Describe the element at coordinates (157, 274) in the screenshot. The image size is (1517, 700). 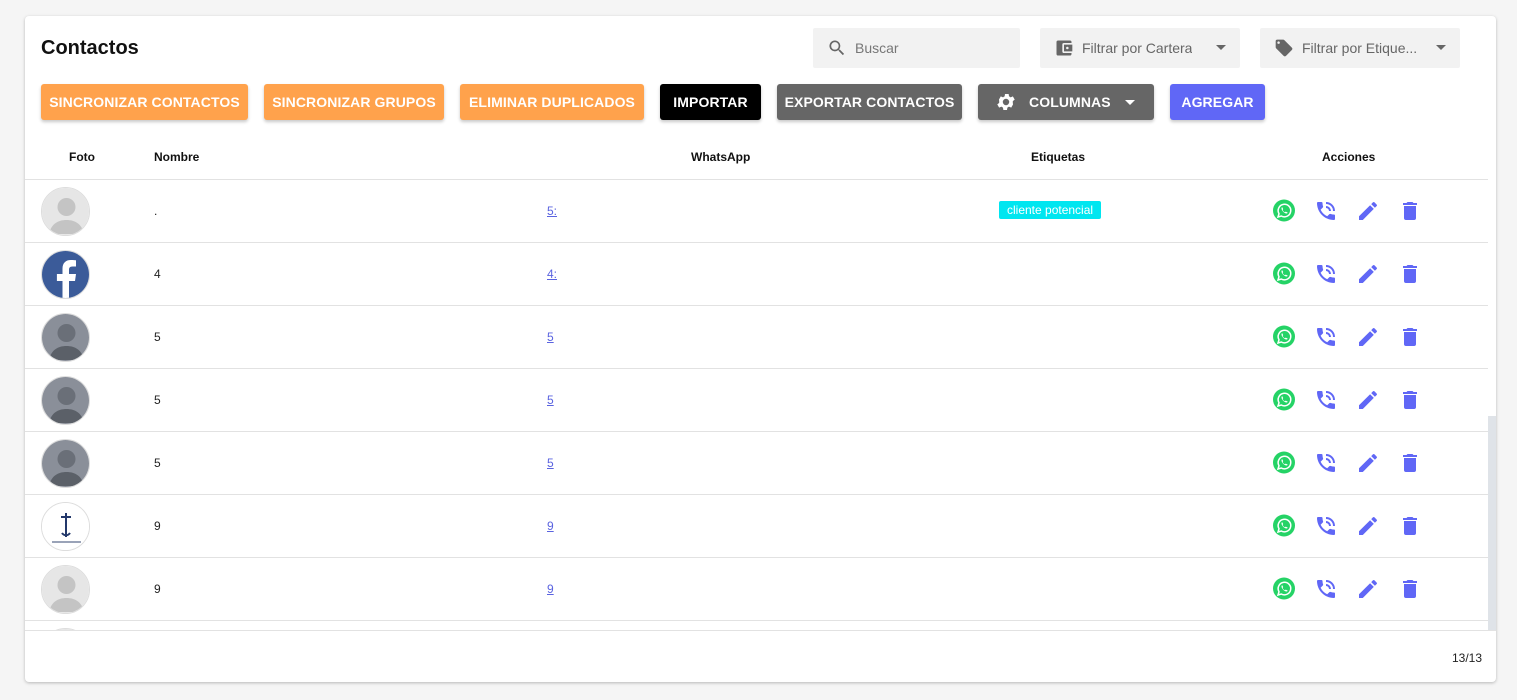
I see `contact-name: 4` at that location.